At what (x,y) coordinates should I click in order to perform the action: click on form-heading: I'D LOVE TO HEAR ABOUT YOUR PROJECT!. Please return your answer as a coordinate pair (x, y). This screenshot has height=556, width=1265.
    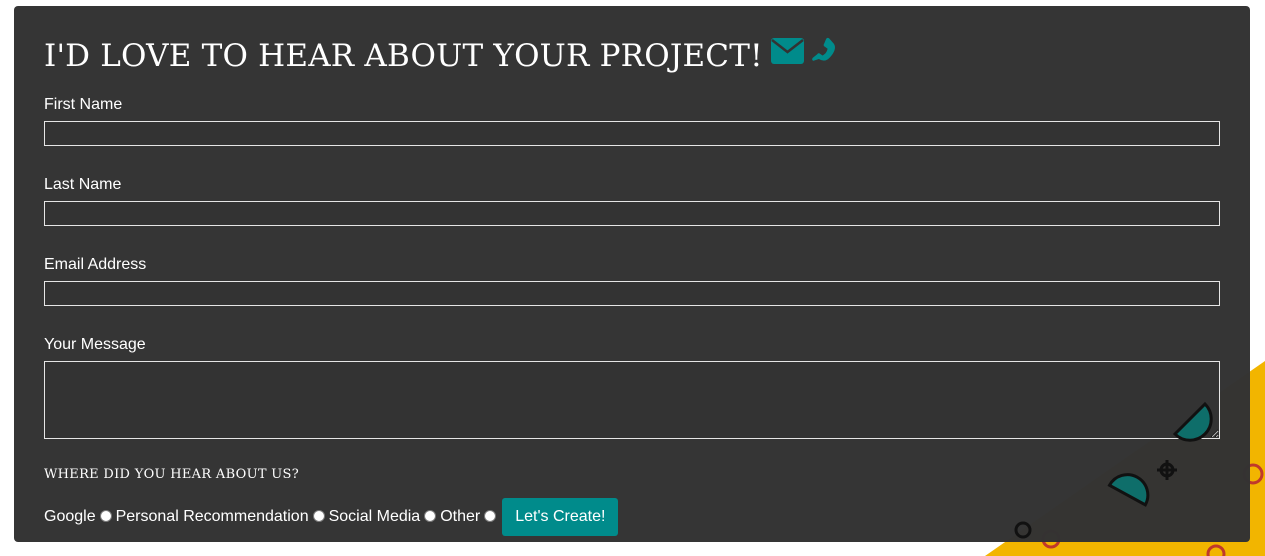
    Looking at the image, I should click on (632, 56).